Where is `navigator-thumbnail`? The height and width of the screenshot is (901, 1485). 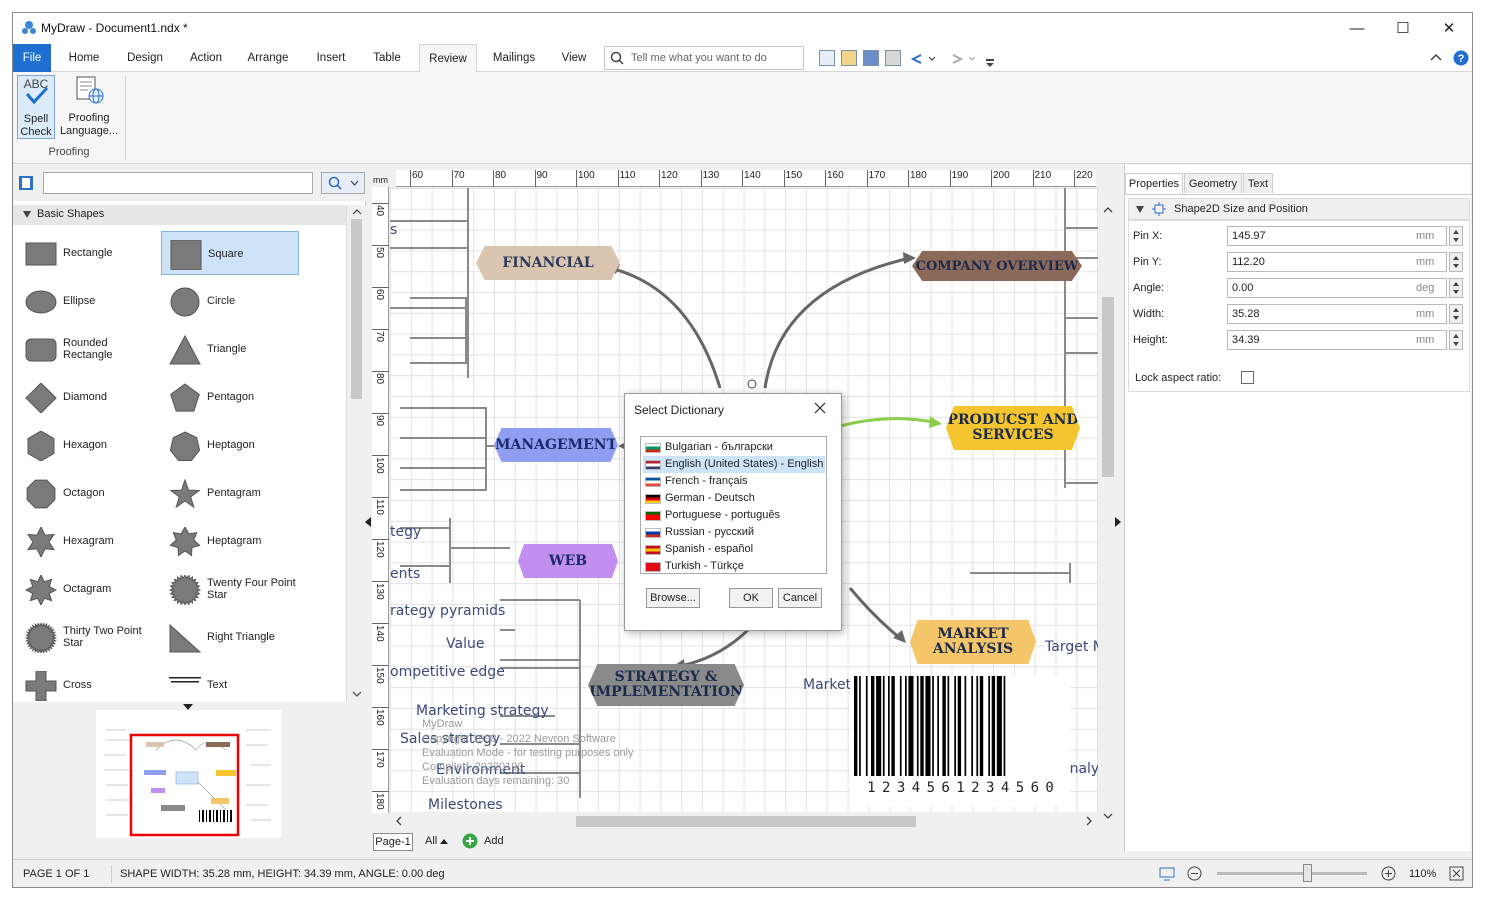 navigator-thumbnail is located at coordinates (188, 774).